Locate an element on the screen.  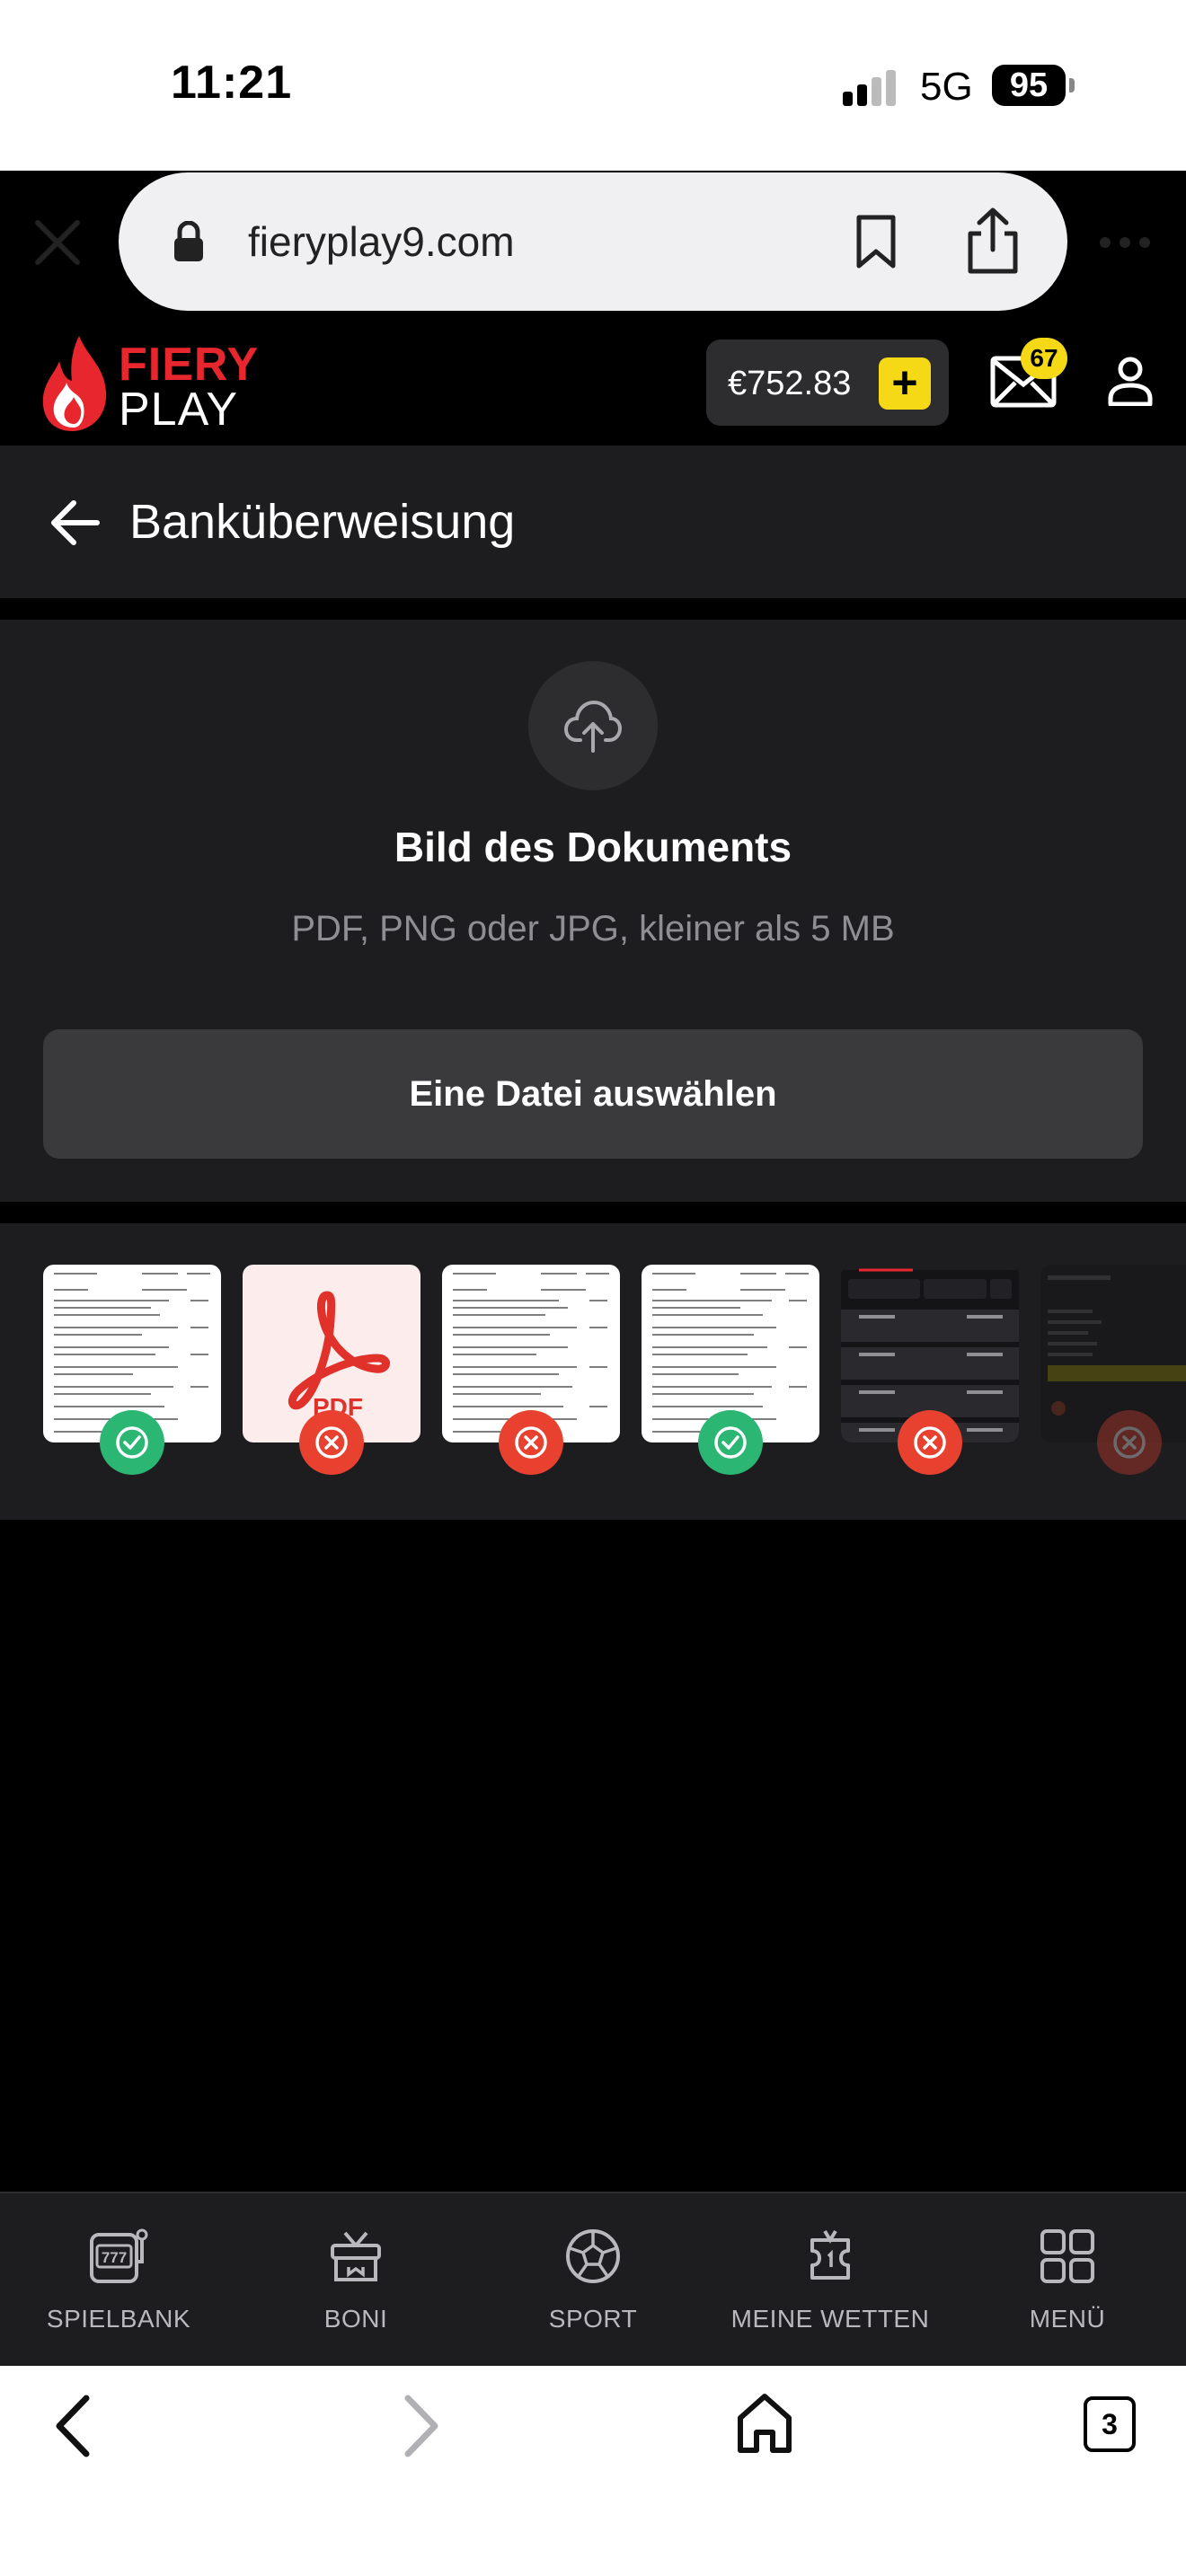
slot-machine-icon: 777 is located at coordinates (119, 2255).